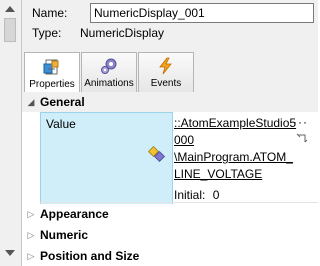 This screenshot has width=320, height=266. What do you see at coordinates (47, 33) in the screenshot?
I see `type-label: Type:` at bounding box center [47, 33].